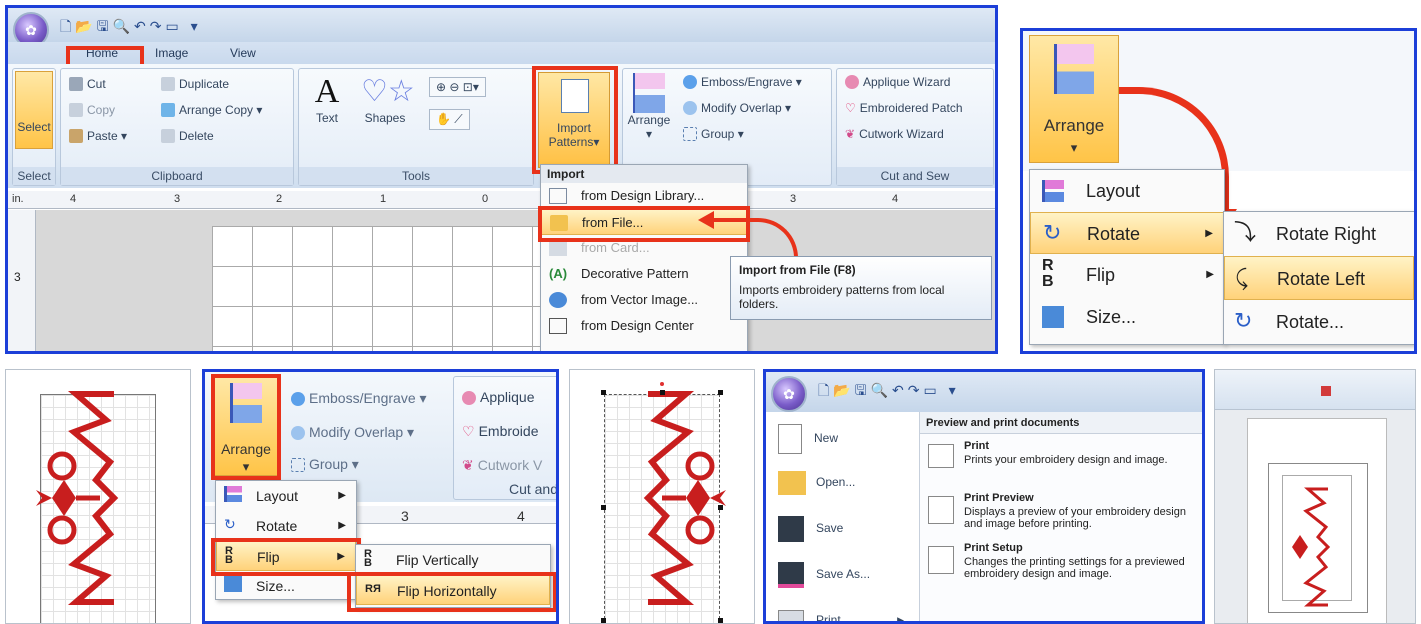  What do you see at coordinates (649, 93) in the screenshot?
I see `arrange-icon` at bounding box center [649, 93].